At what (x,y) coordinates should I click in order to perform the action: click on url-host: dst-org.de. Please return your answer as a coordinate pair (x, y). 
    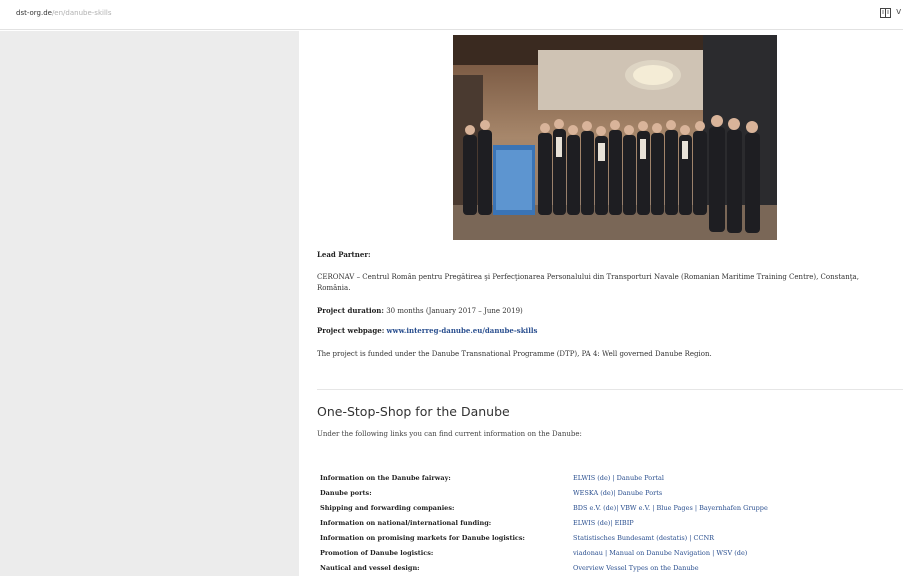
    Looking at the image, I should click on (34, 13).